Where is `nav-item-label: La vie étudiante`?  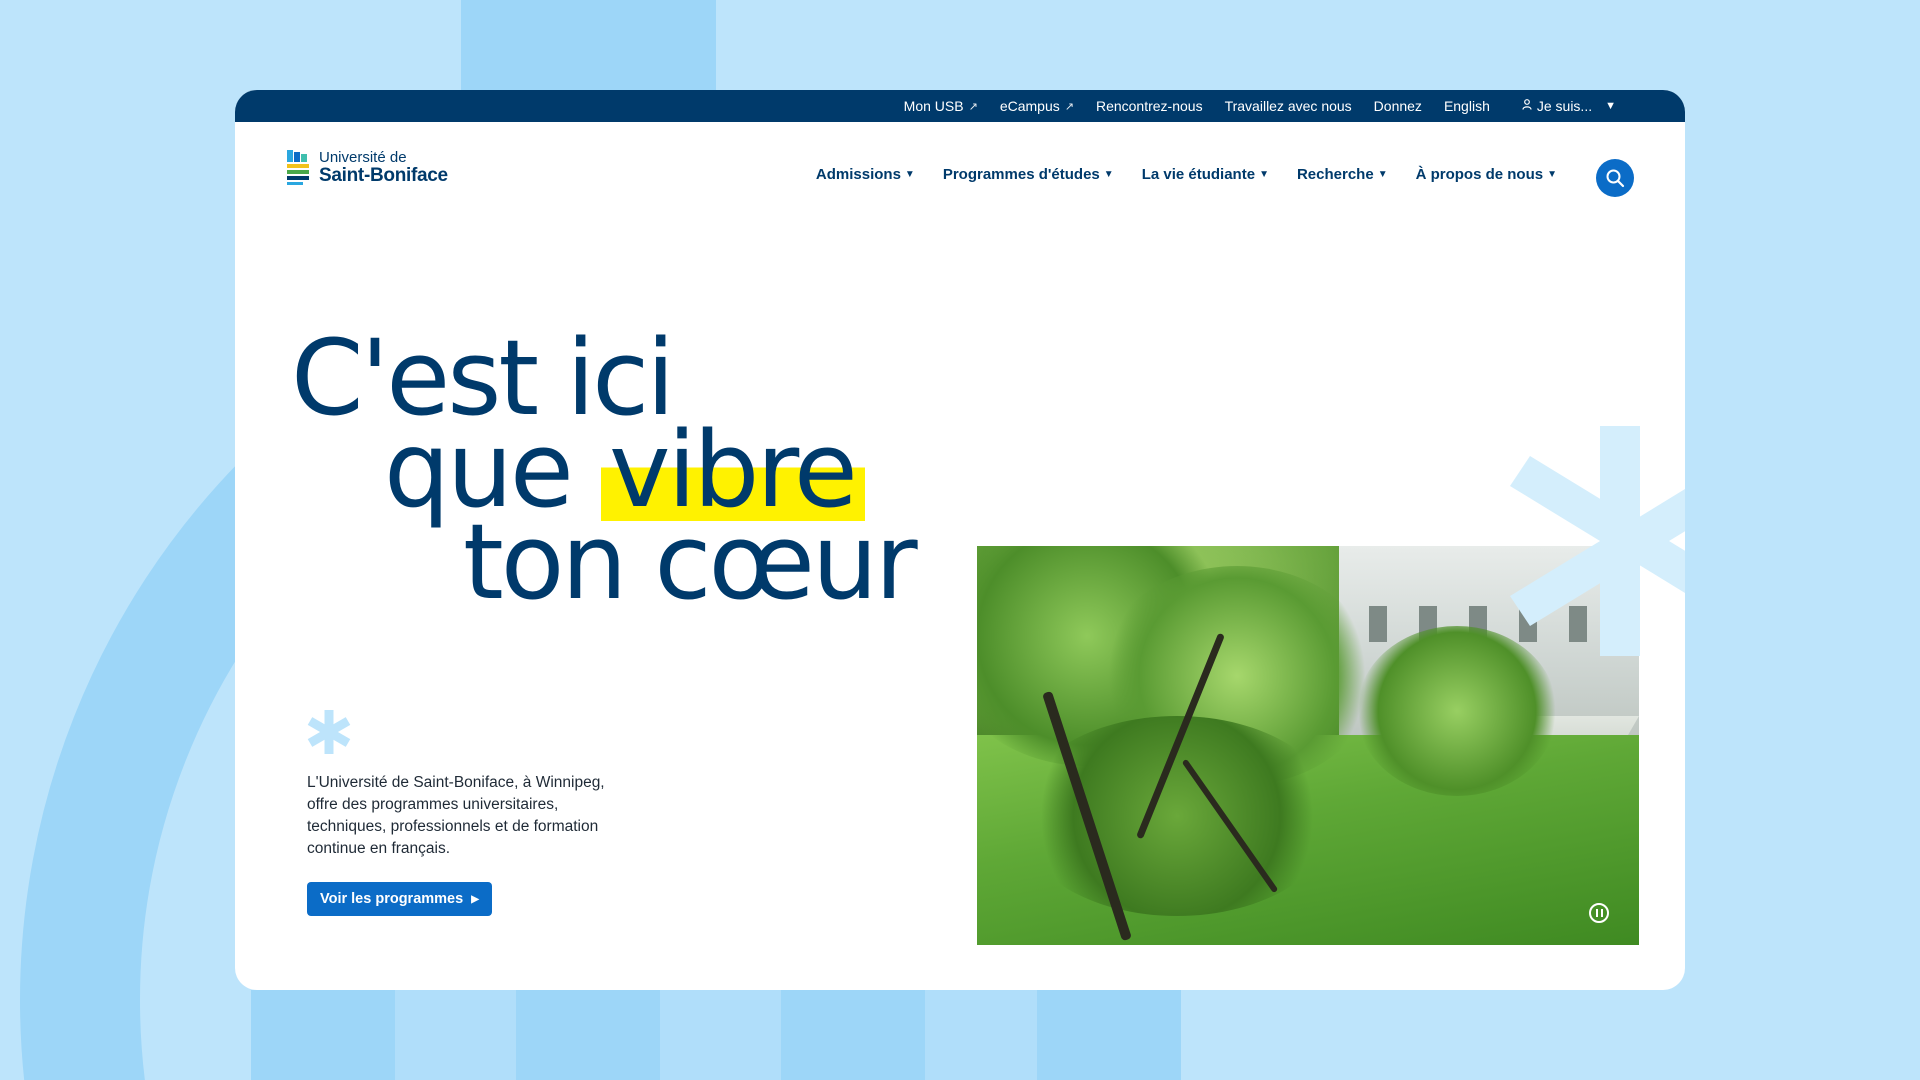
nav-item-label: La vie étudiante is located at coordinates (1198, 174).